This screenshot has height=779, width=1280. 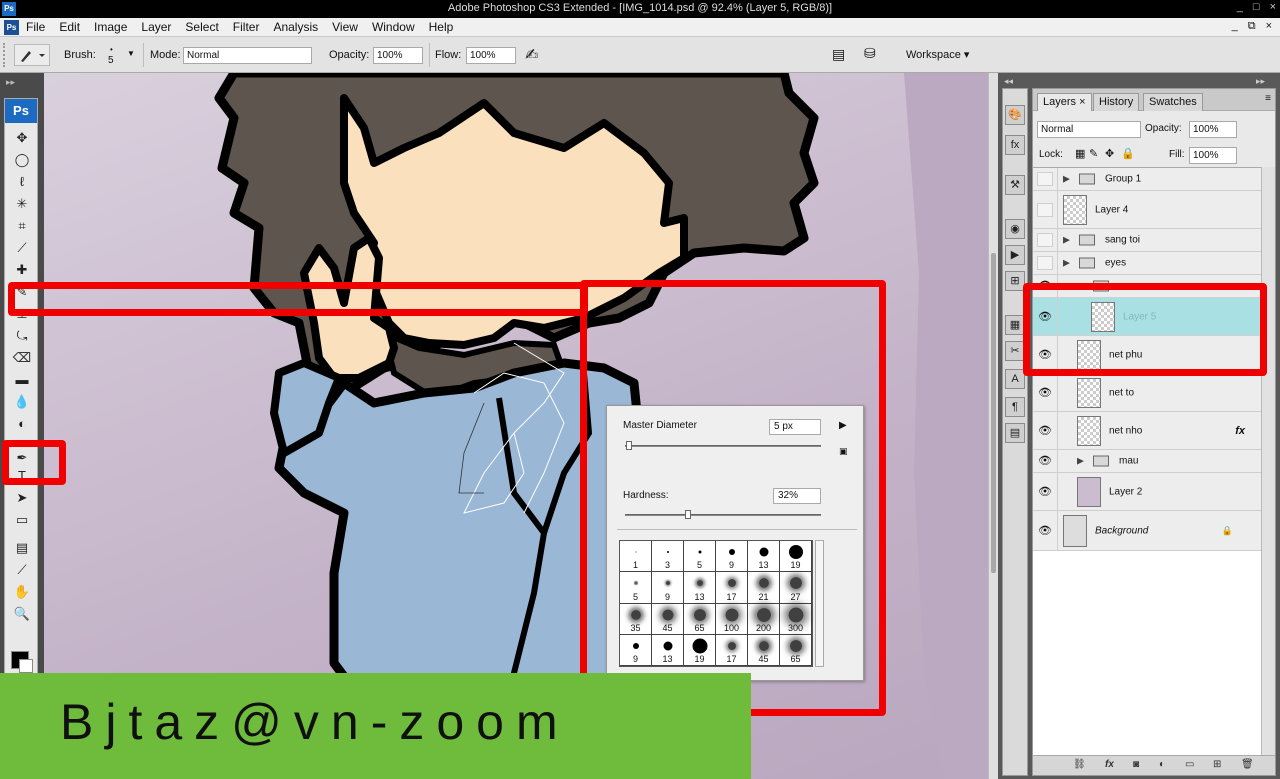 I want to click on panel-menu-icon: ≡, so click(x=1268, y=98).